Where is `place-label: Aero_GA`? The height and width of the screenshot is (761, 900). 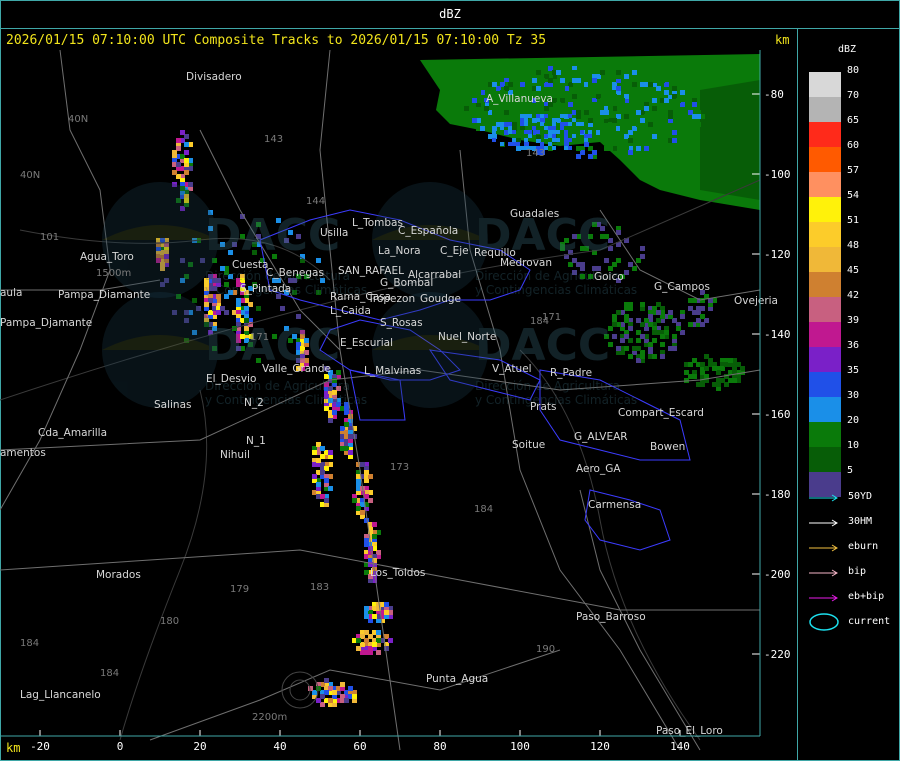 place-label: Aero_GA is located at coordinates (598, 469).